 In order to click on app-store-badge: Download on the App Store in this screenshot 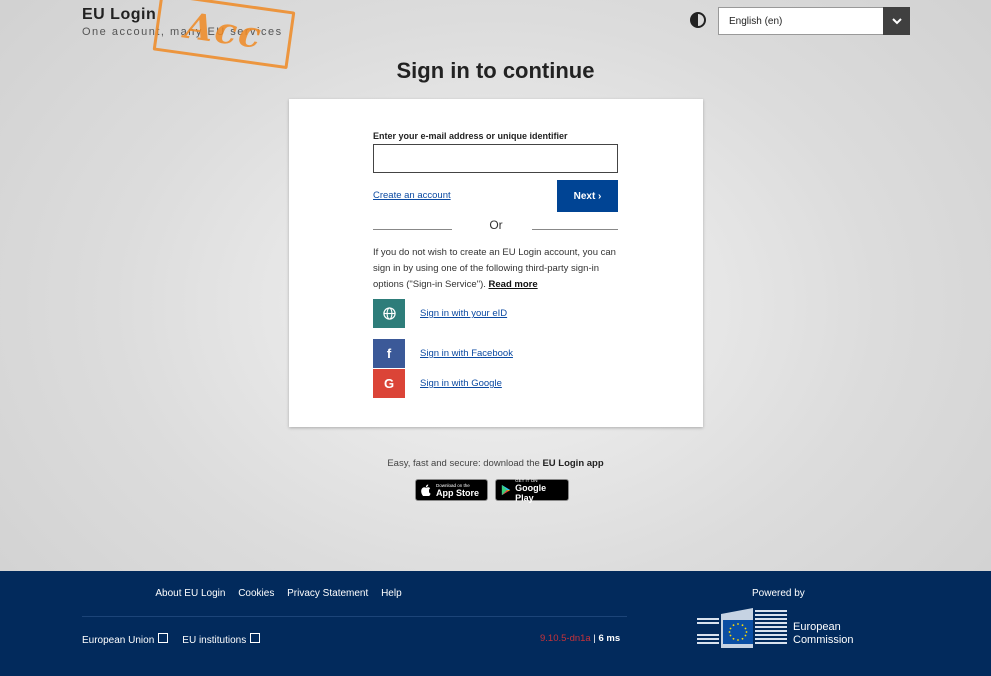, I will do `click(451, 490)`.